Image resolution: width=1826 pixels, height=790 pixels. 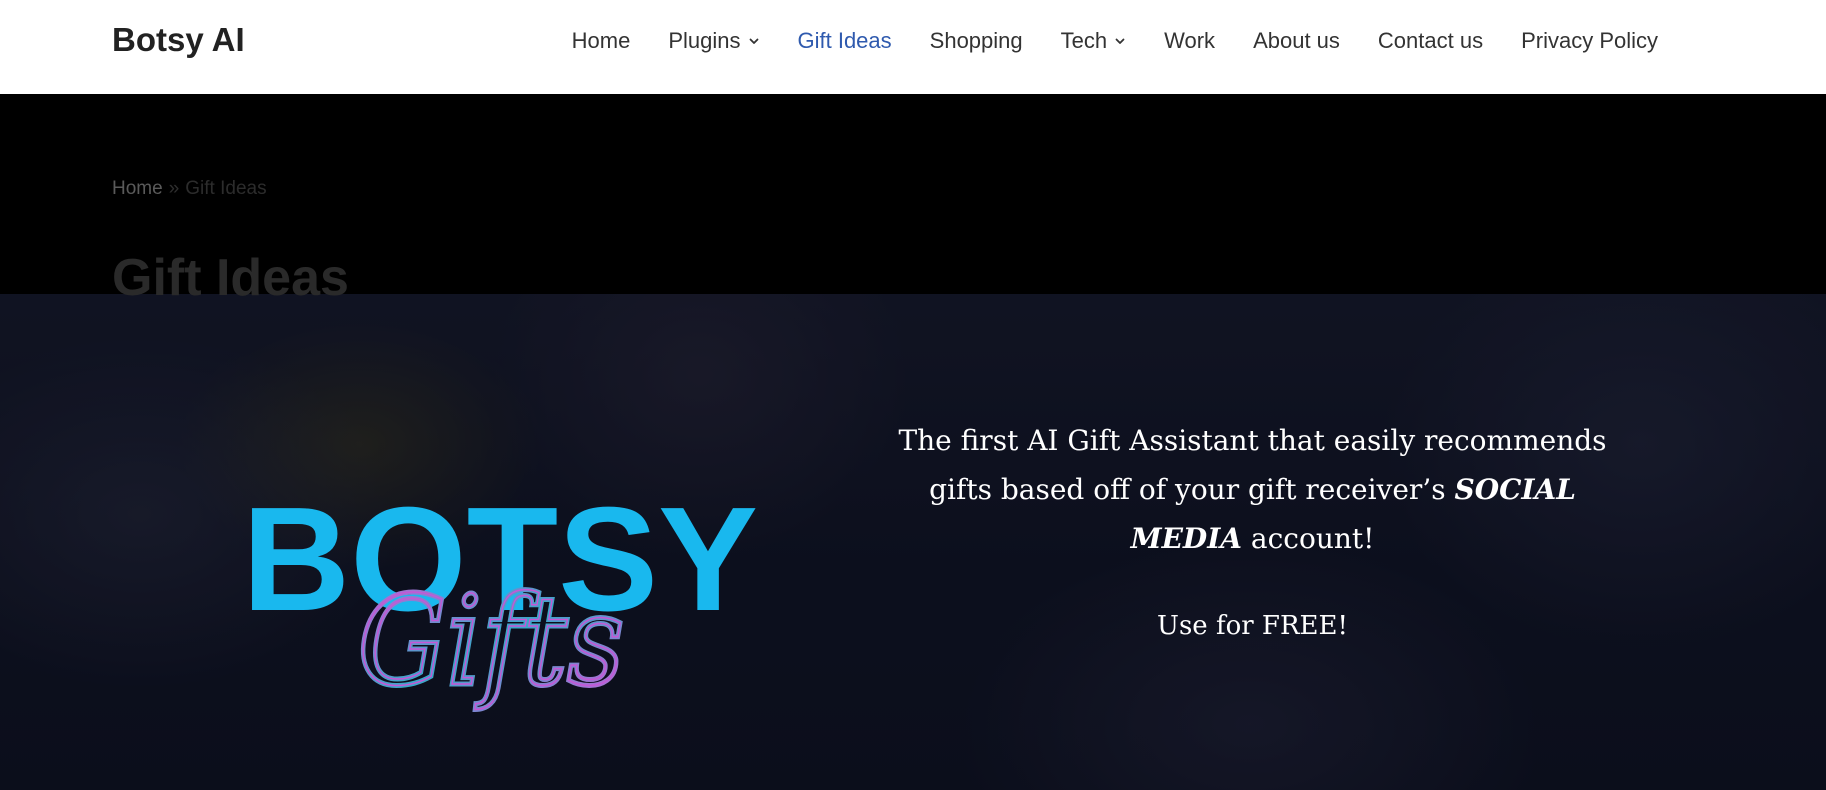 I want to click on site-brand: Botsy AI, so click(x=178, y=40).